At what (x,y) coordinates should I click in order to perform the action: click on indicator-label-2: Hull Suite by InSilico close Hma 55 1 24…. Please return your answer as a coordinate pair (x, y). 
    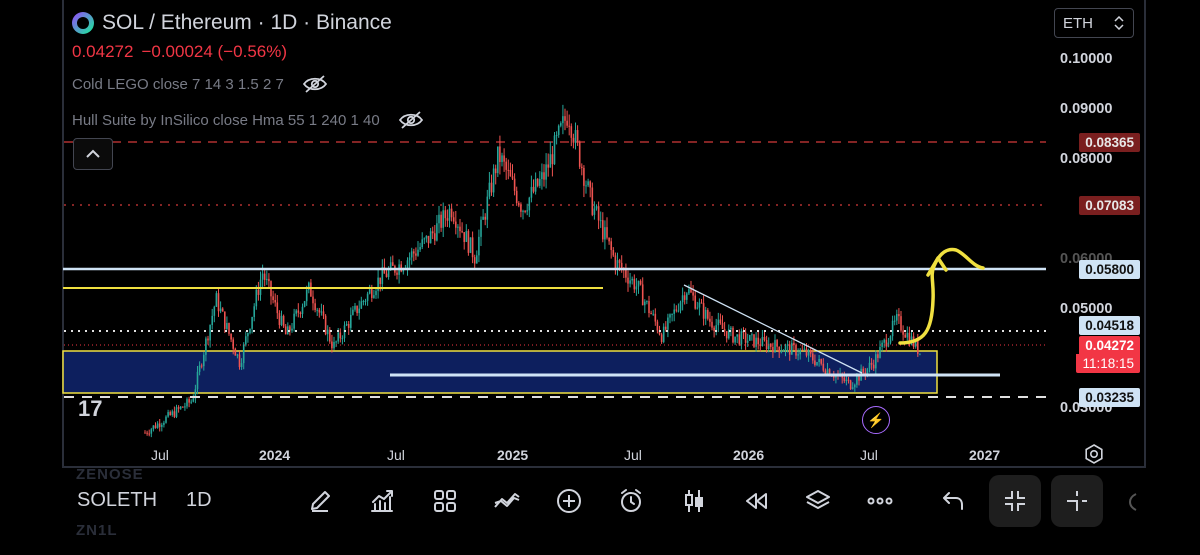
    Looking at the image, I should click on (226, 120).